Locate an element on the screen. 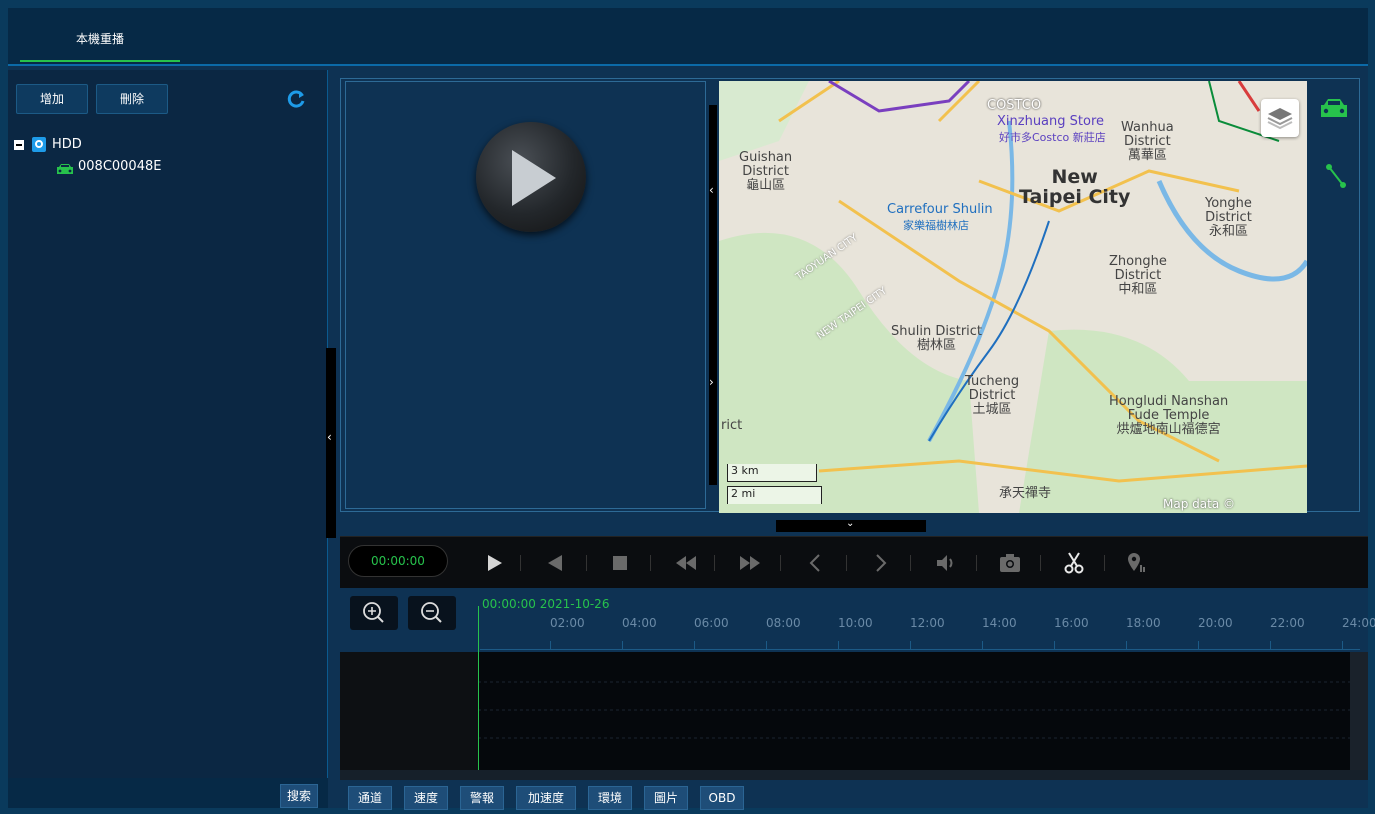  fast-forward-icon is located at coordinates (750, 563).